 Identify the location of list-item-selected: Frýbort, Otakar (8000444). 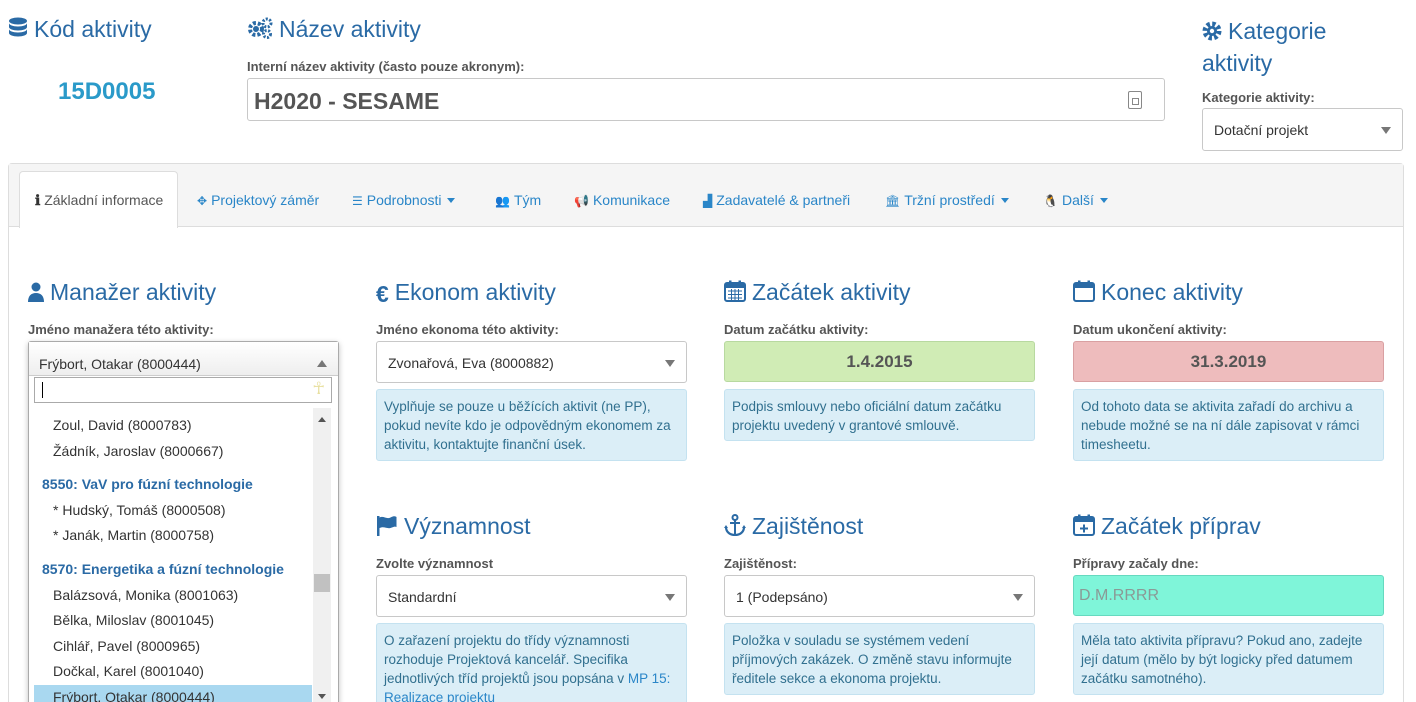
(173, 693).